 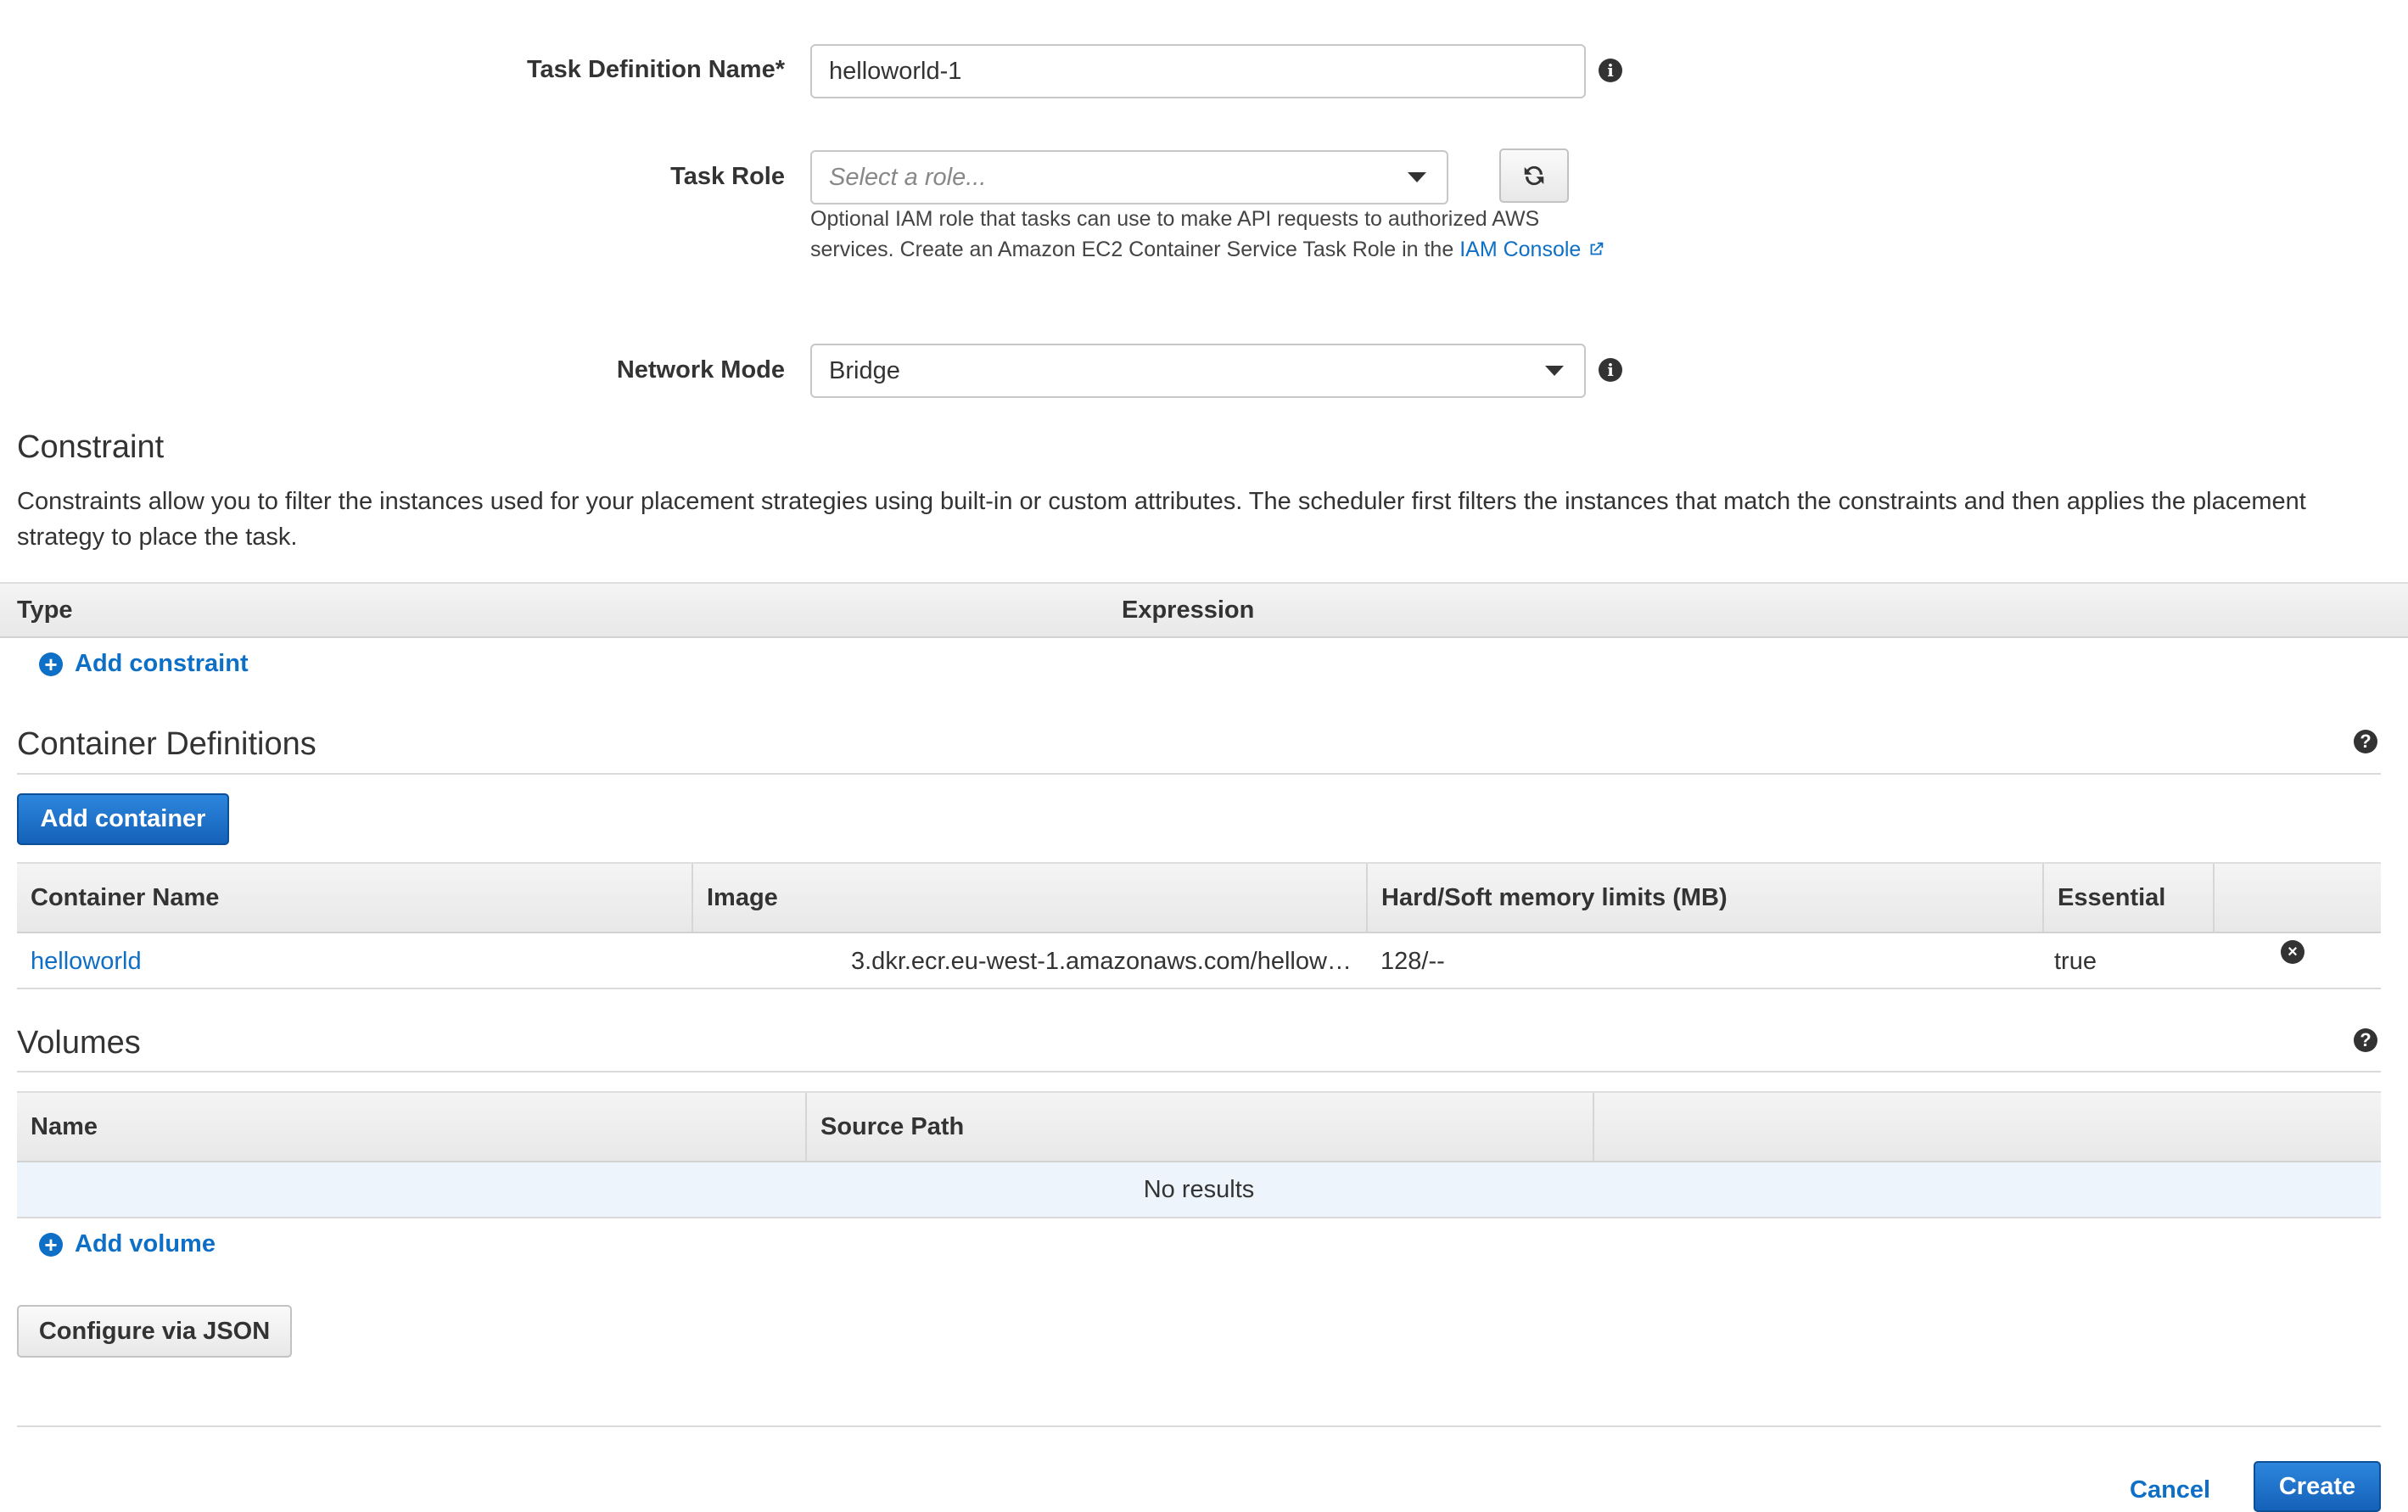 I want to click on iam-console-link: IAM Console, so click(x=1520, y=250).